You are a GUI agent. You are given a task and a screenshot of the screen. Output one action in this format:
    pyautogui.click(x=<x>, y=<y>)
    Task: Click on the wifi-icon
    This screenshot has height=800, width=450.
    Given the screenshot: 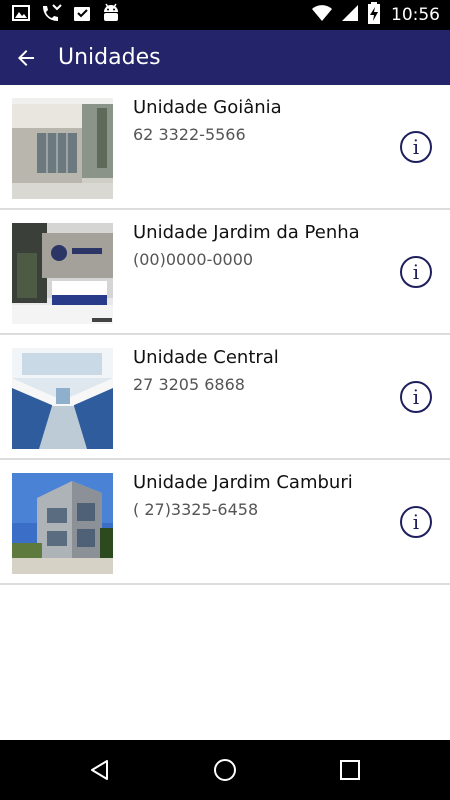 What is the action you would take?
    pyautogui.click(x=322, y=15)
    